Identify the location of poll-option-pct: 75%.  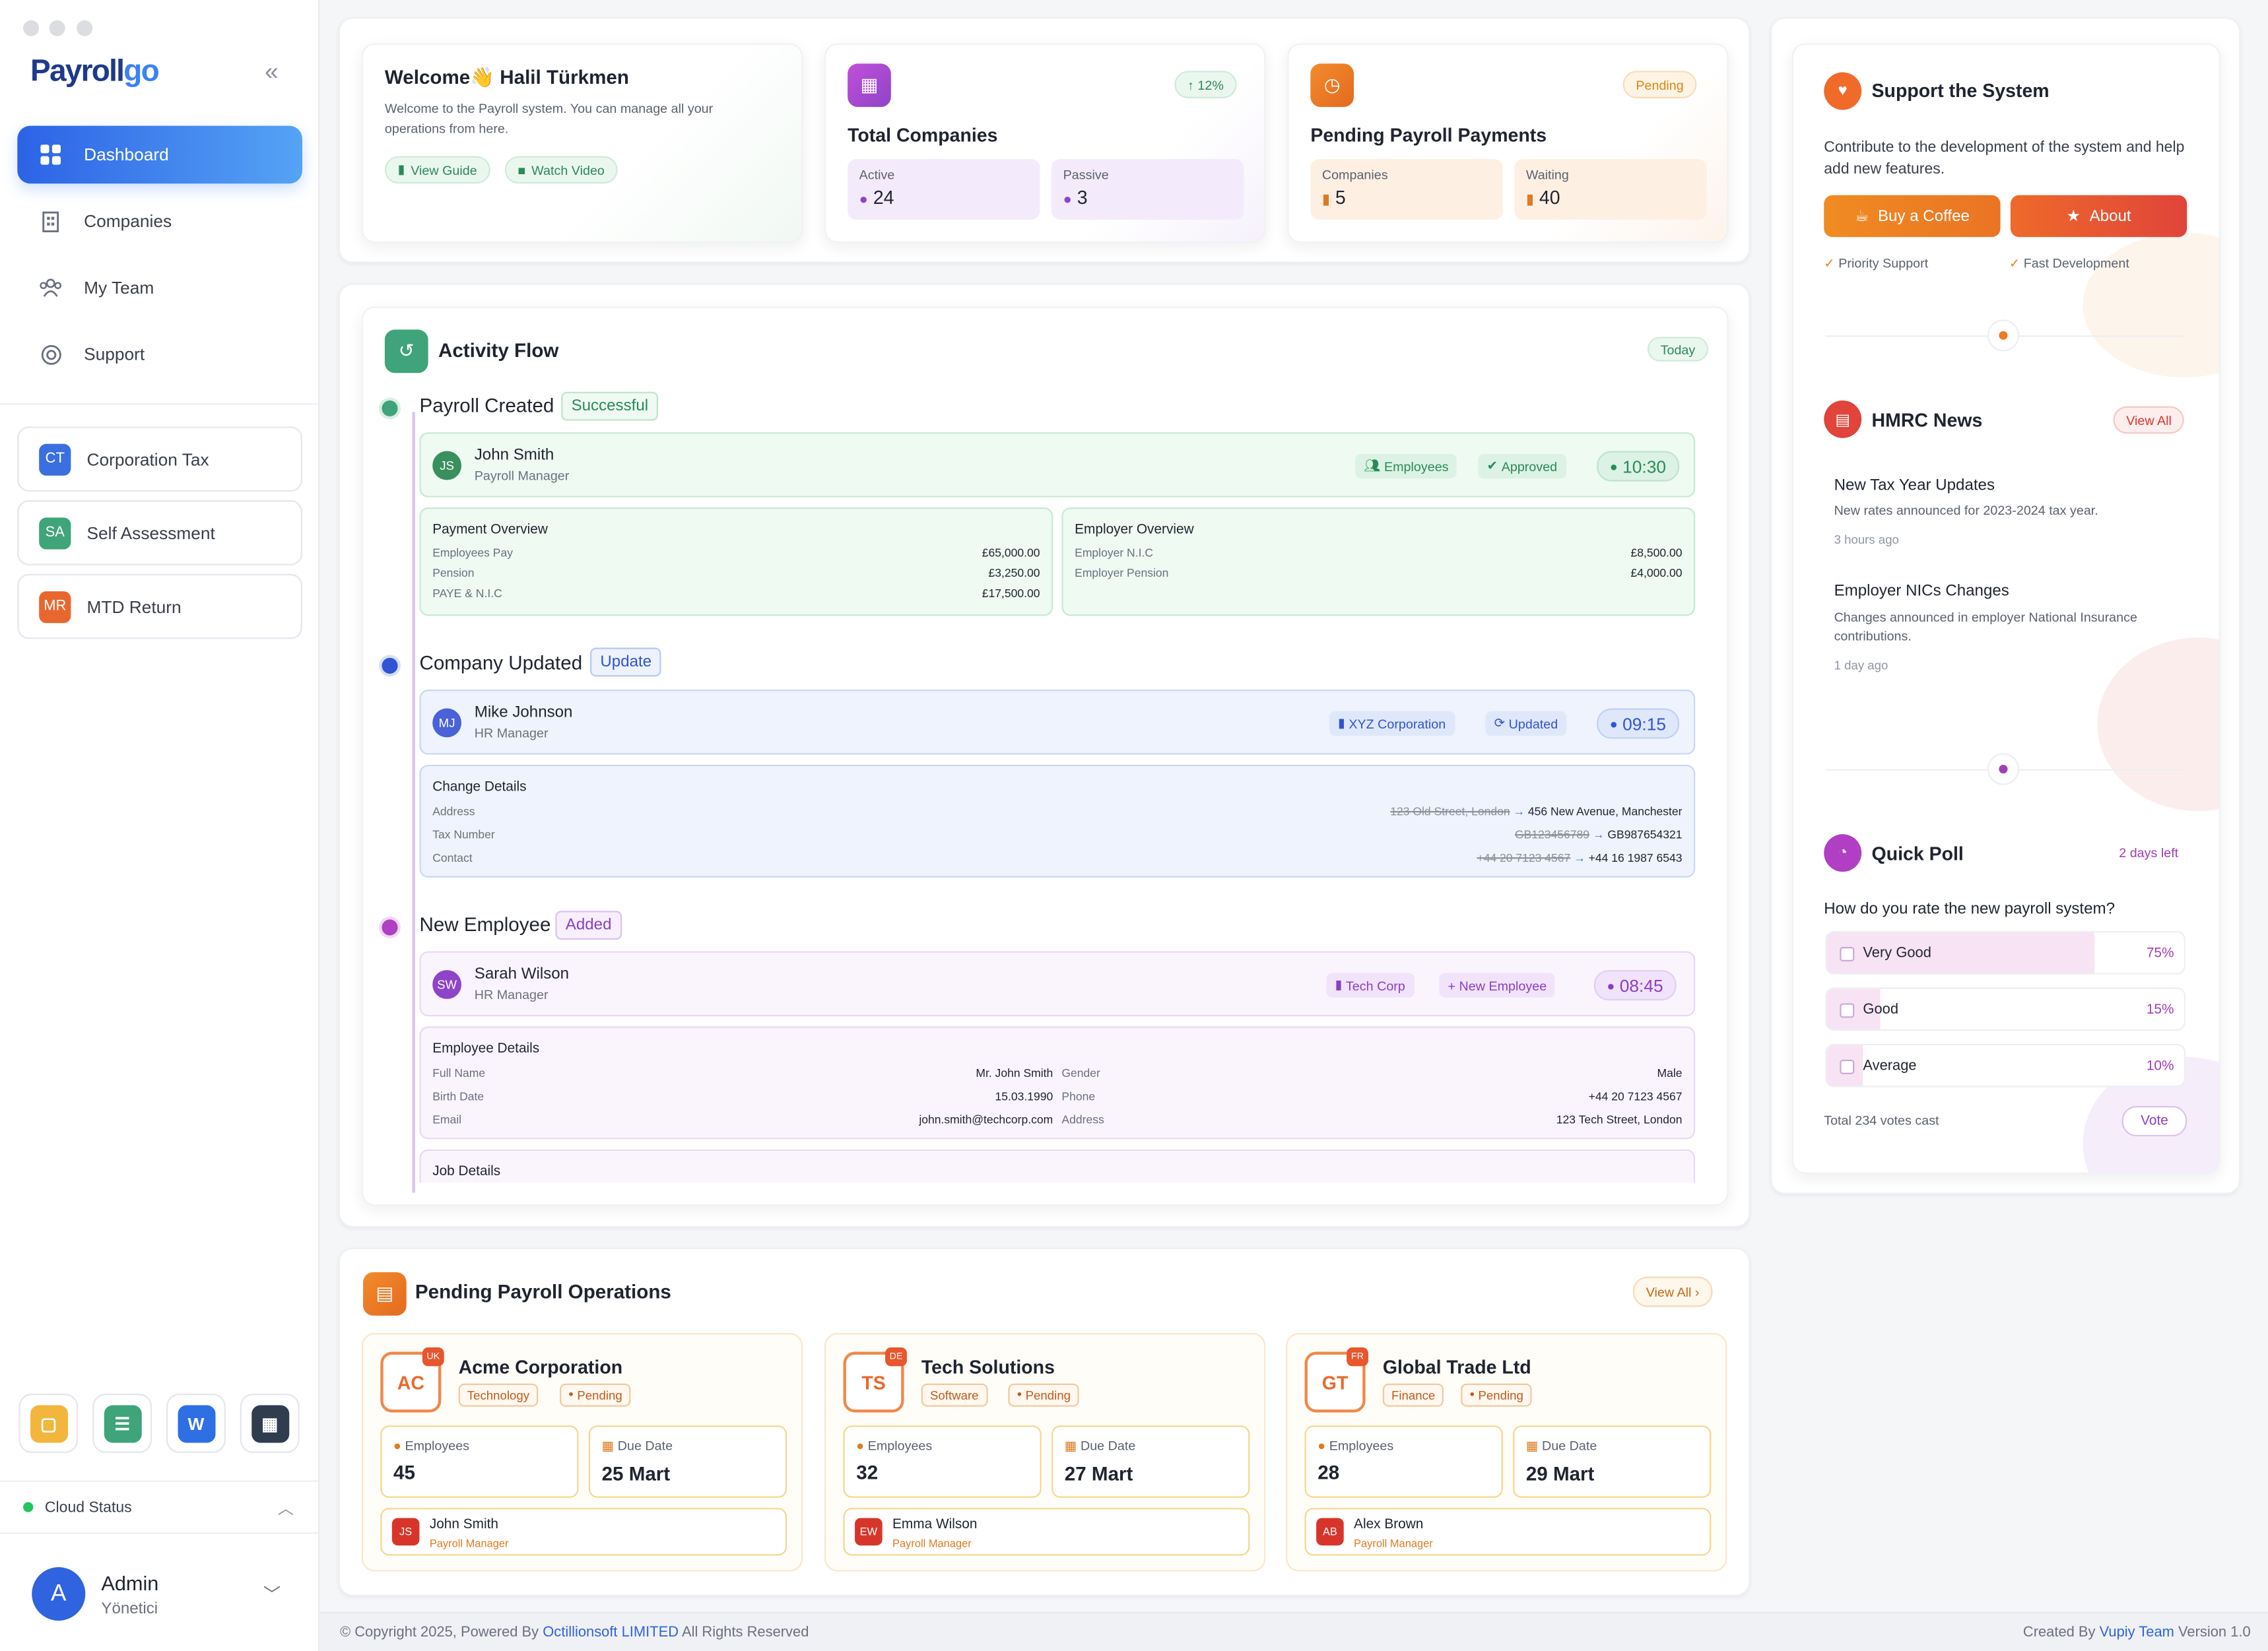
(2160, 953).